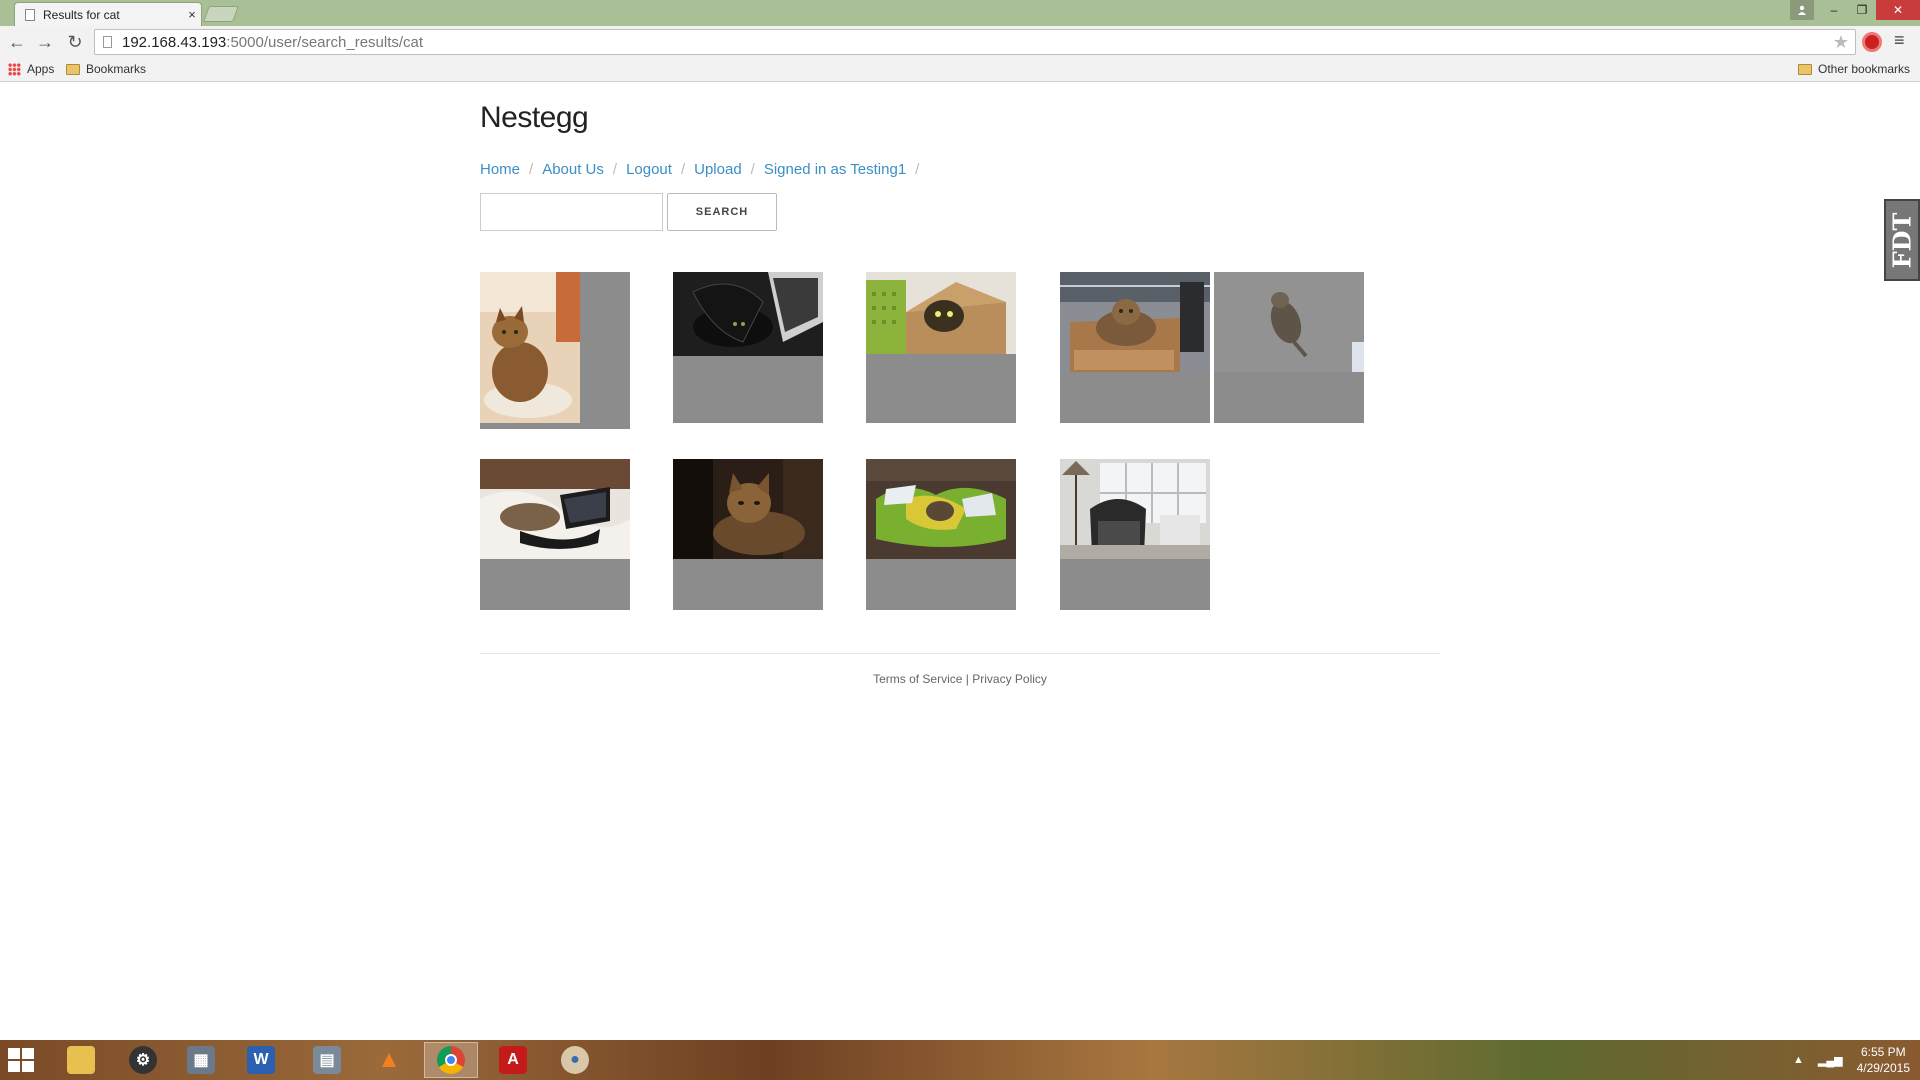 This screenshot has width=1920, height=1080. Describe the element at coordinates (722, 212) in the screenshot. I see `search-button: SEARCH` at that location.